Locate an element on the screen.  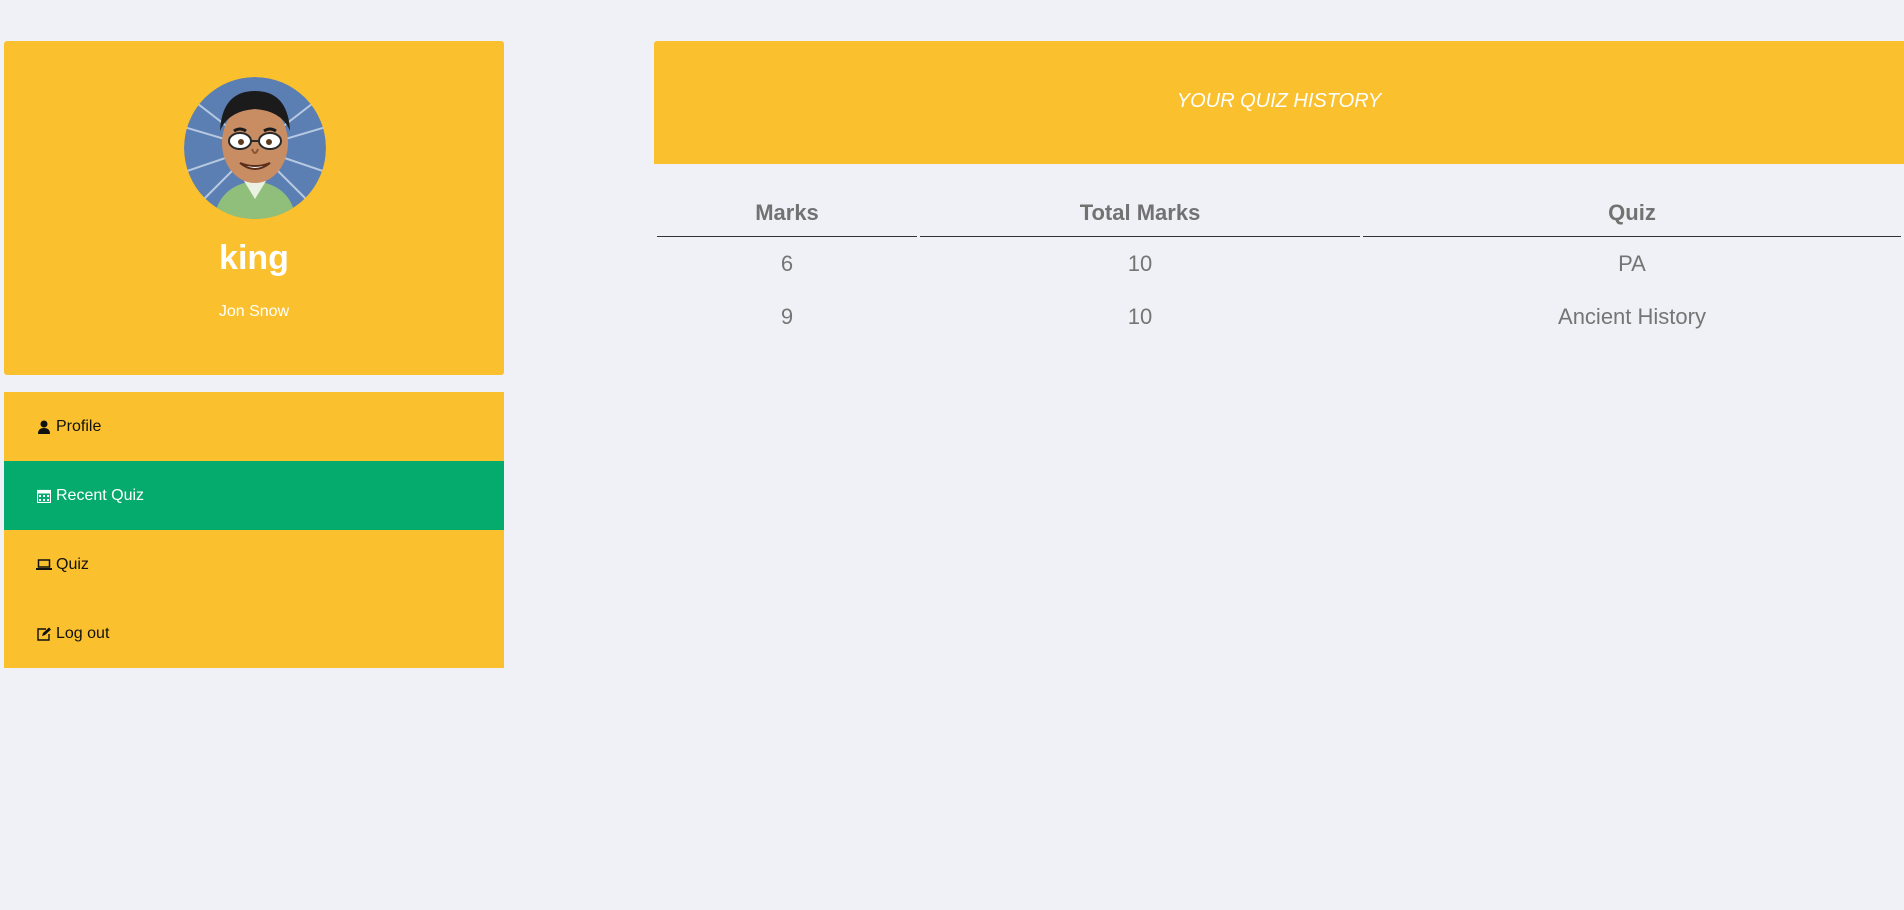
column-header-marks: Marks is located at coordinates (787, 213).